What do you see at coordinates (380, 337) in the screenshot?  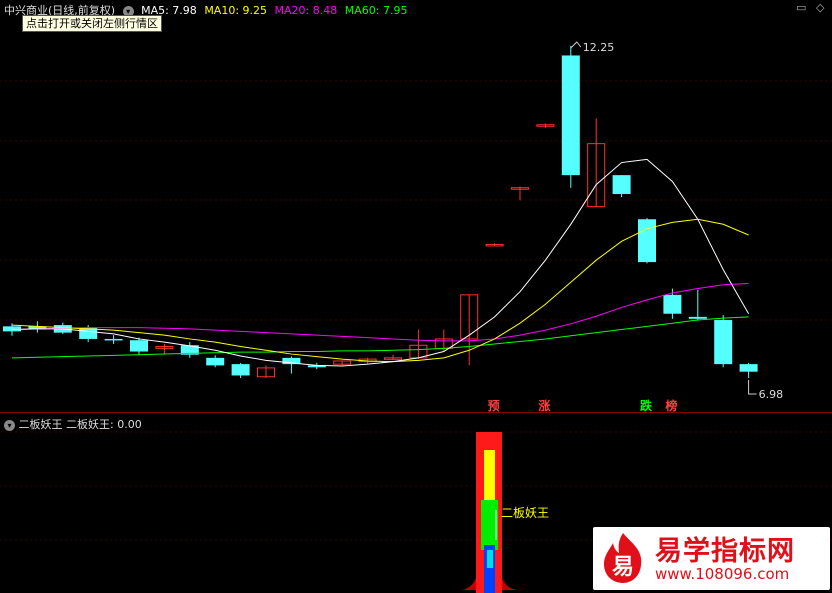 I see `ma60-line` at bounding box center [380, 337].